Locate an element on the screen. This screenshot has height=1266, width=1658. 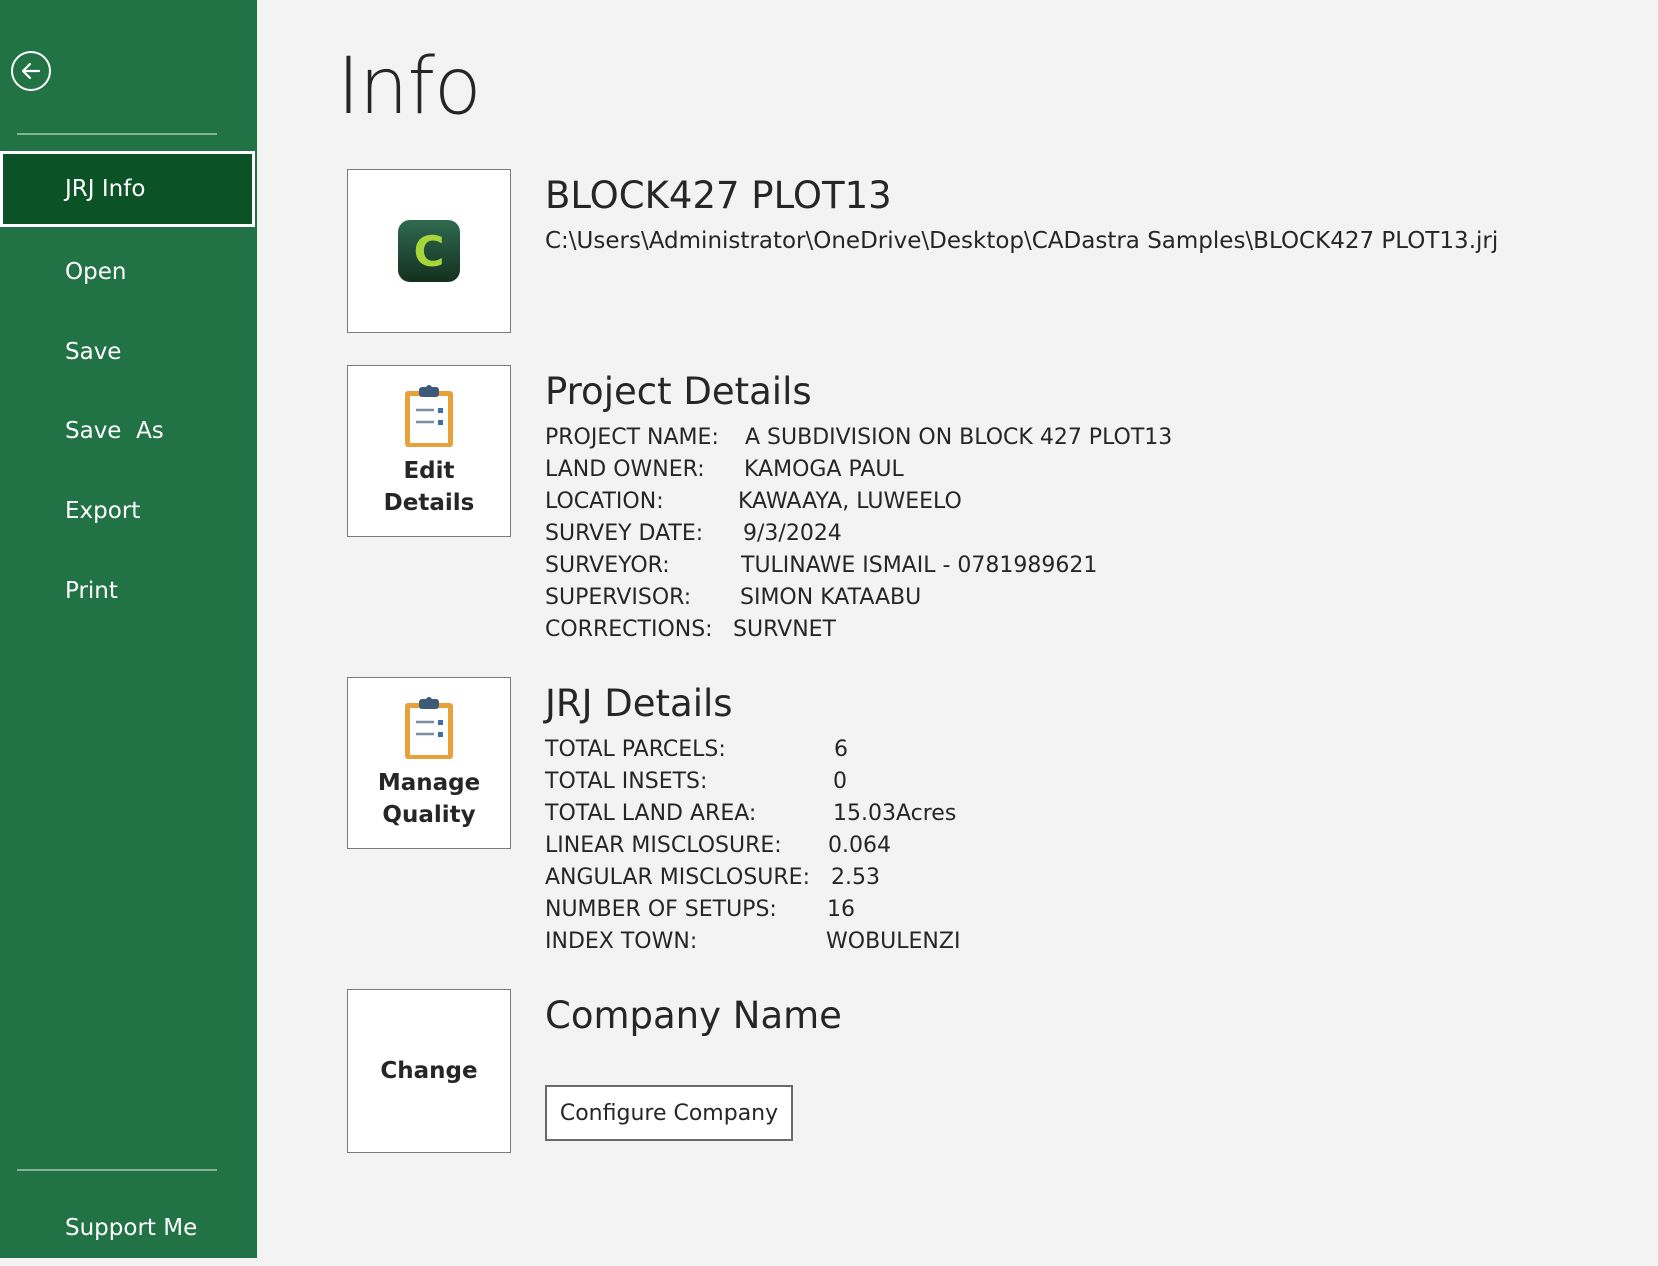
file-icon-tile: C is located at coordinates (429, 251).